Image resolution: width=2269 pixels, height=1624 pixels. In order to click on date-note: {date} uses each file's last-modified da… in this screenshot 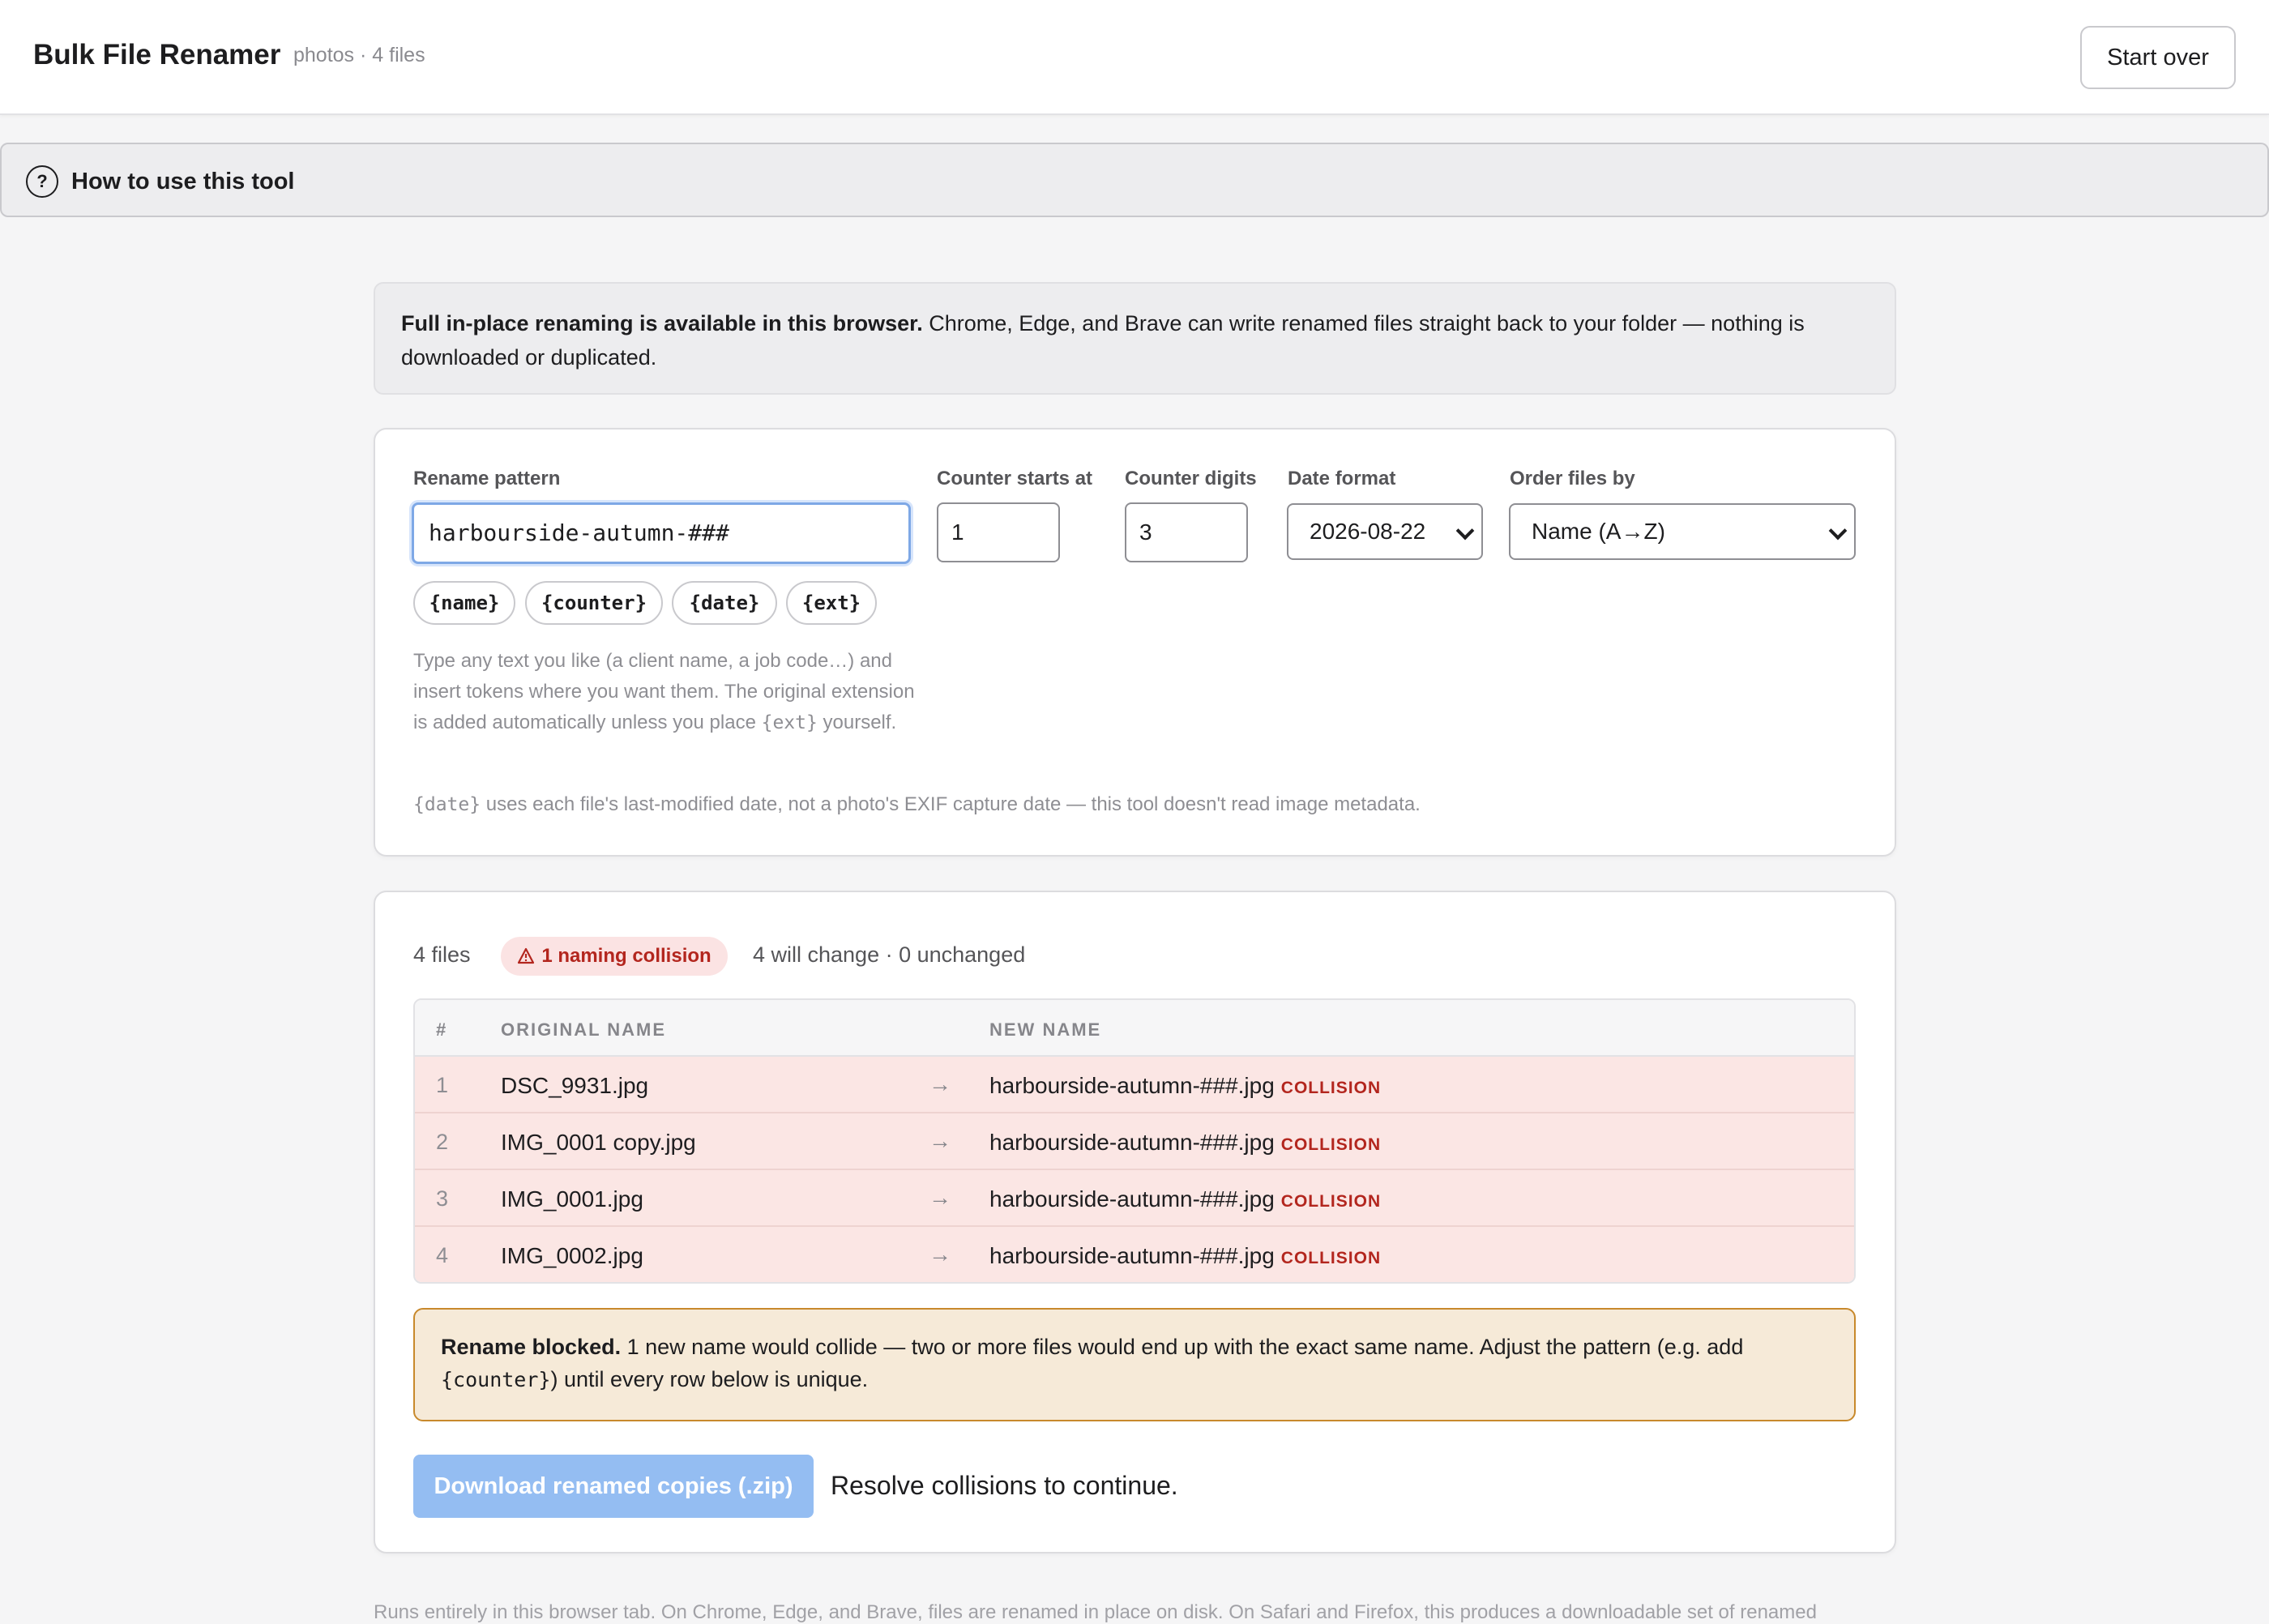, I will do `click(1142, 804)`.